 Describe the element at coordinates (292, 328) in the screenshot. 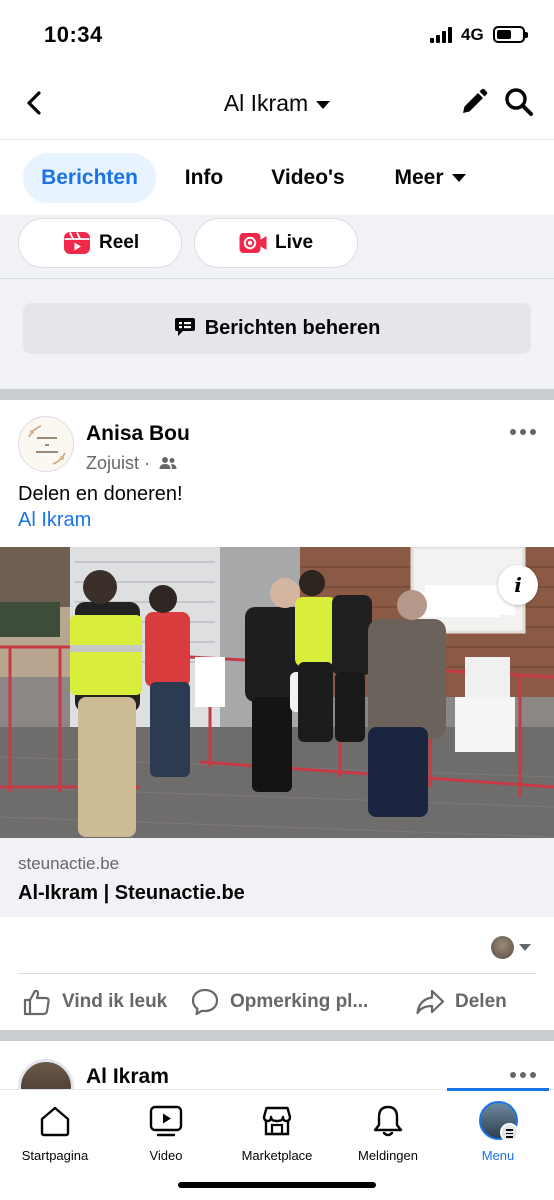

I see `manage-posts-label: Berichten beheren` at that location.